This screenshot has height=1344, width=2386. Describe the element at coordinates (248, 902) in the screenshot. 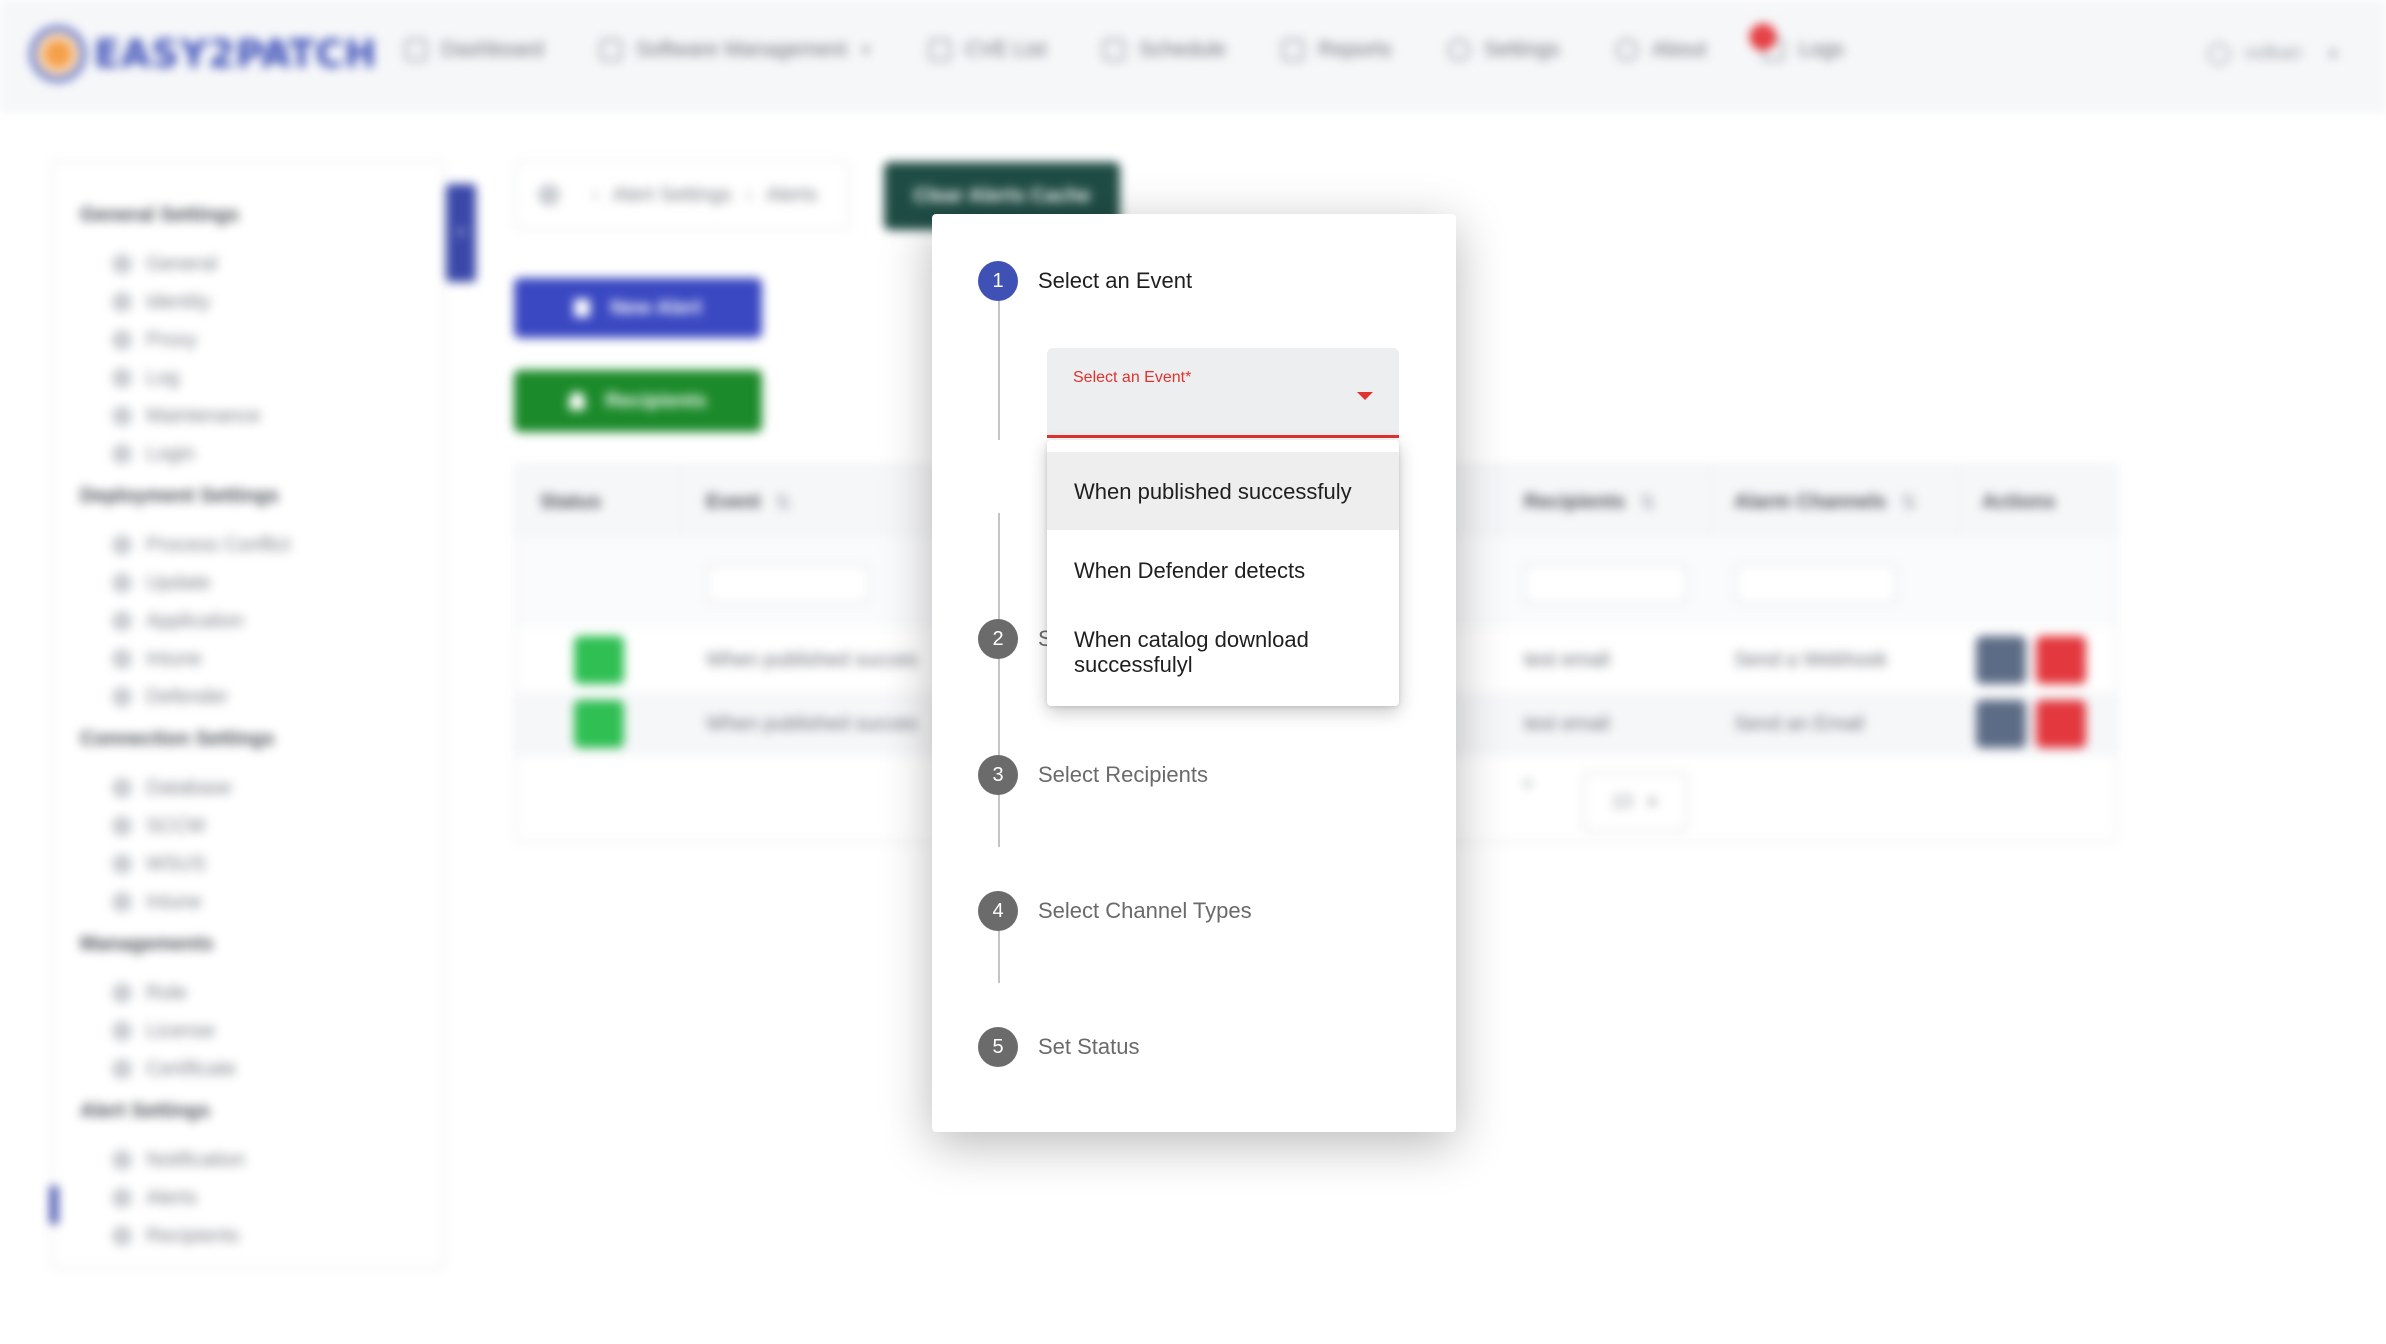

I see `sidebar-item-intune-connection: Intune` at that location.